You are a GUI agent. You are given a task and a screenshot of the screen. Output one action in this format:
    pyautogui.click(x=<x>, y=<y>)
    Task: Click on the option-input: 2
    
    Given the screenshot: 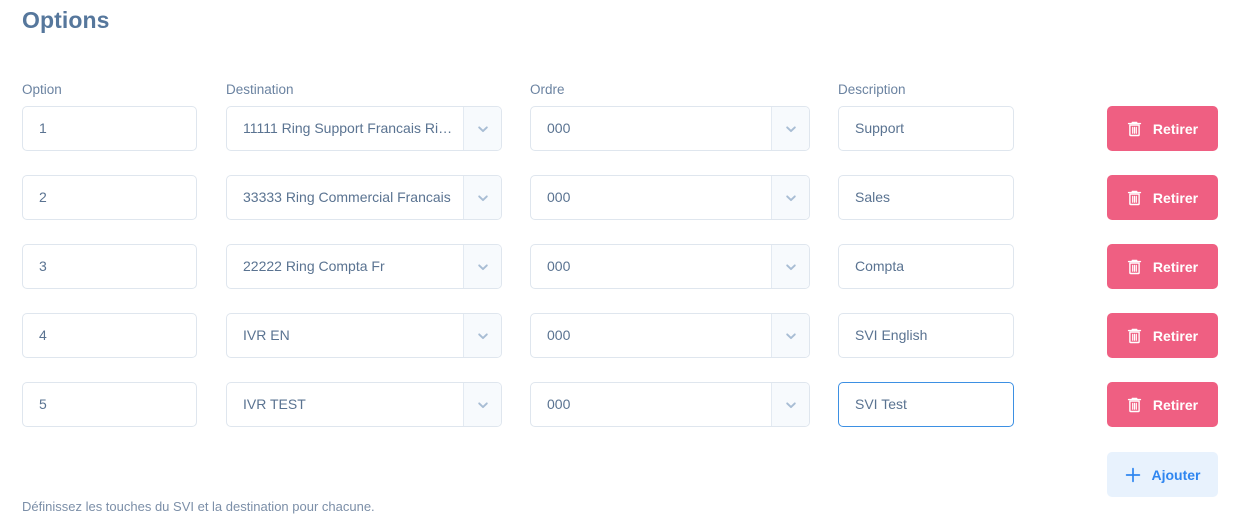 What is the action you would take?
    pyautogui.click(x=109, y=197)
    